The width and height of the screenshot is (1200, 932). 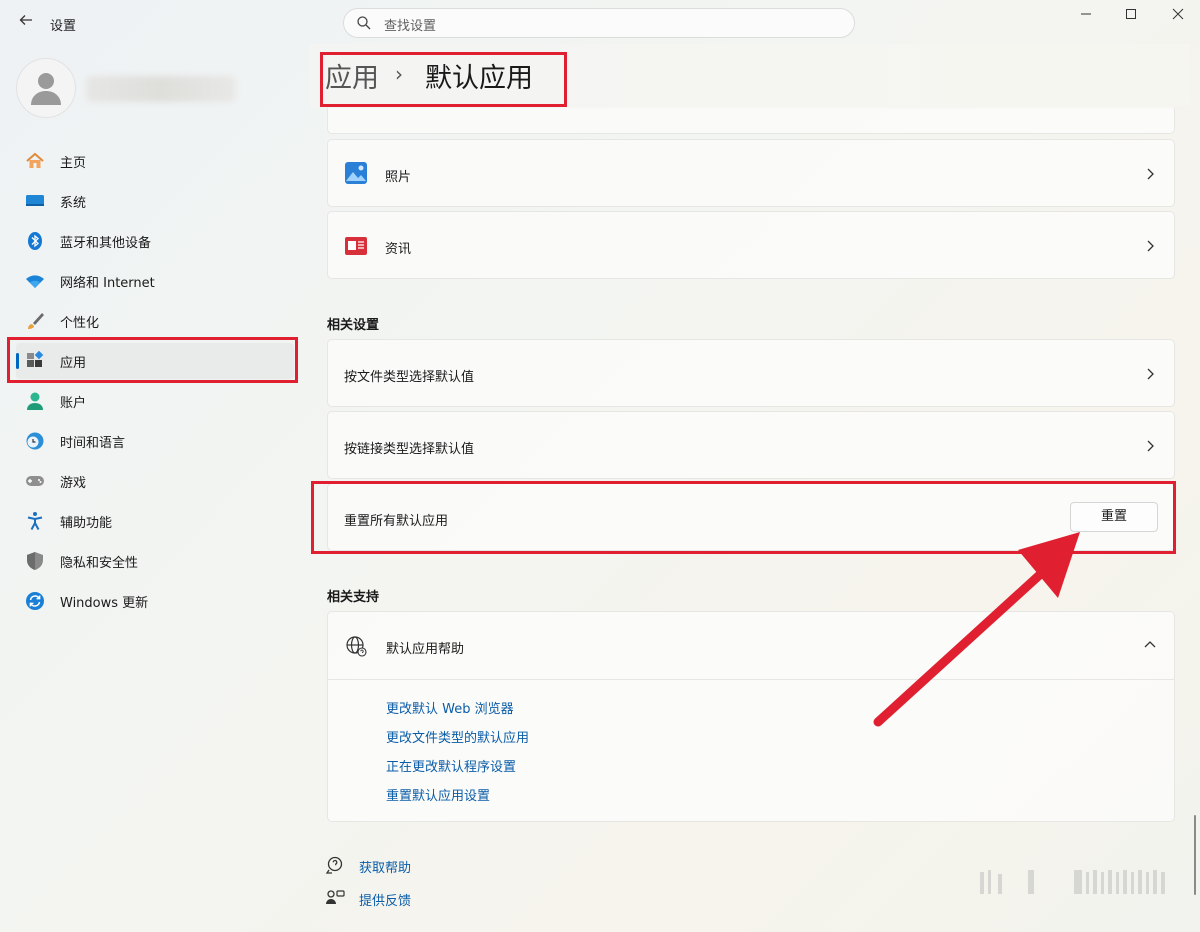 I want to click on sidebar-item-label: Windows 更新, so click(x=104, y=603).